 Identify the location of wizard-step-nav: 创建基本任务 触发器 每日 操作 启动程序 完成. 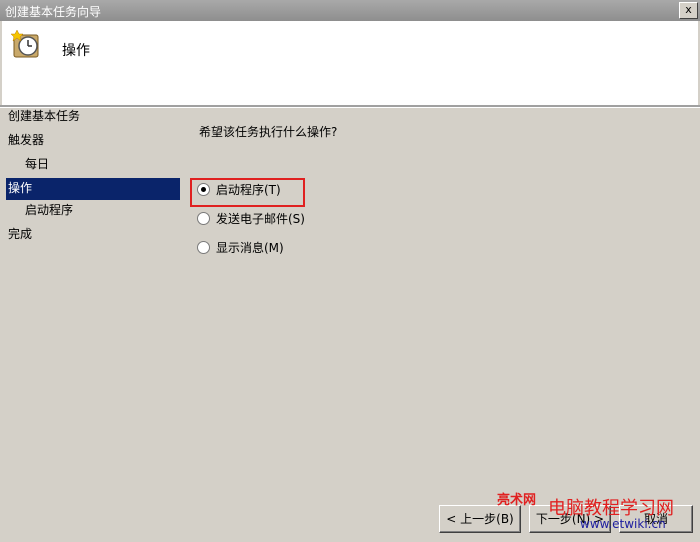
(93, 177).